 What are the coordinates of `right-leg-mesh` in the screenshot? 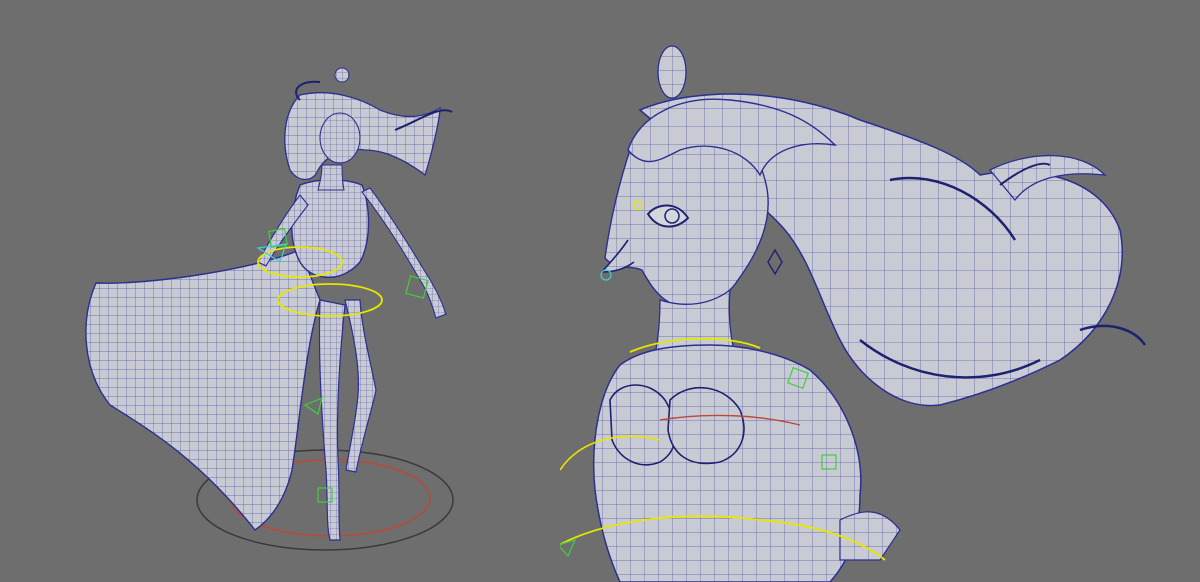 It's located at (360, 386).